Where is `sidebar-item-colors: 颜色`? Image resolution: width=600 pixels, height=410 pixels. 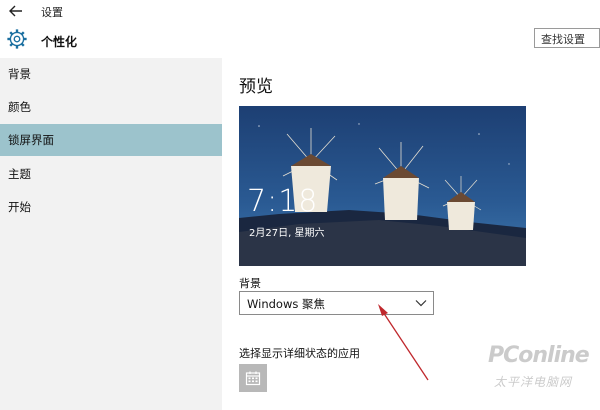 sidebar-item-colors: 颜色 is located at coordinates (111, 107).